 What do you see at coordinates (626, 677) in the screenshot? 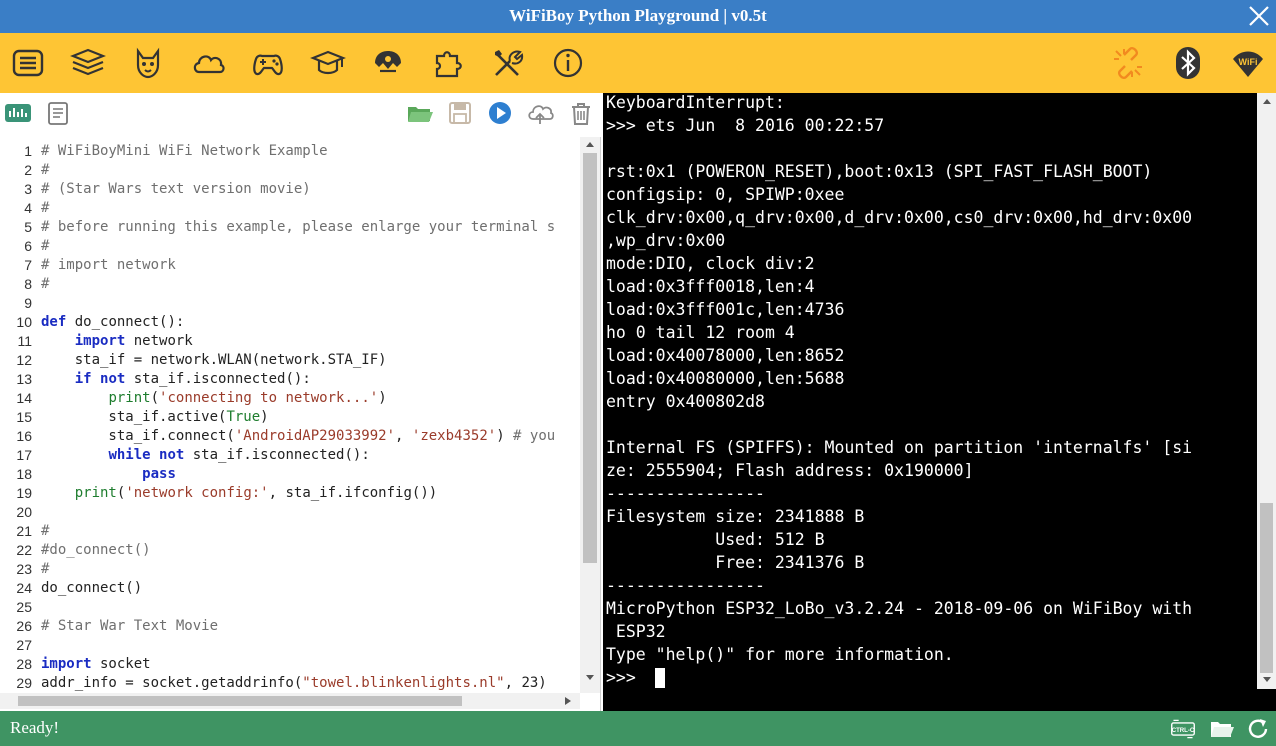
I see `terminal-line: >>>` at bounding box center [626, 677].